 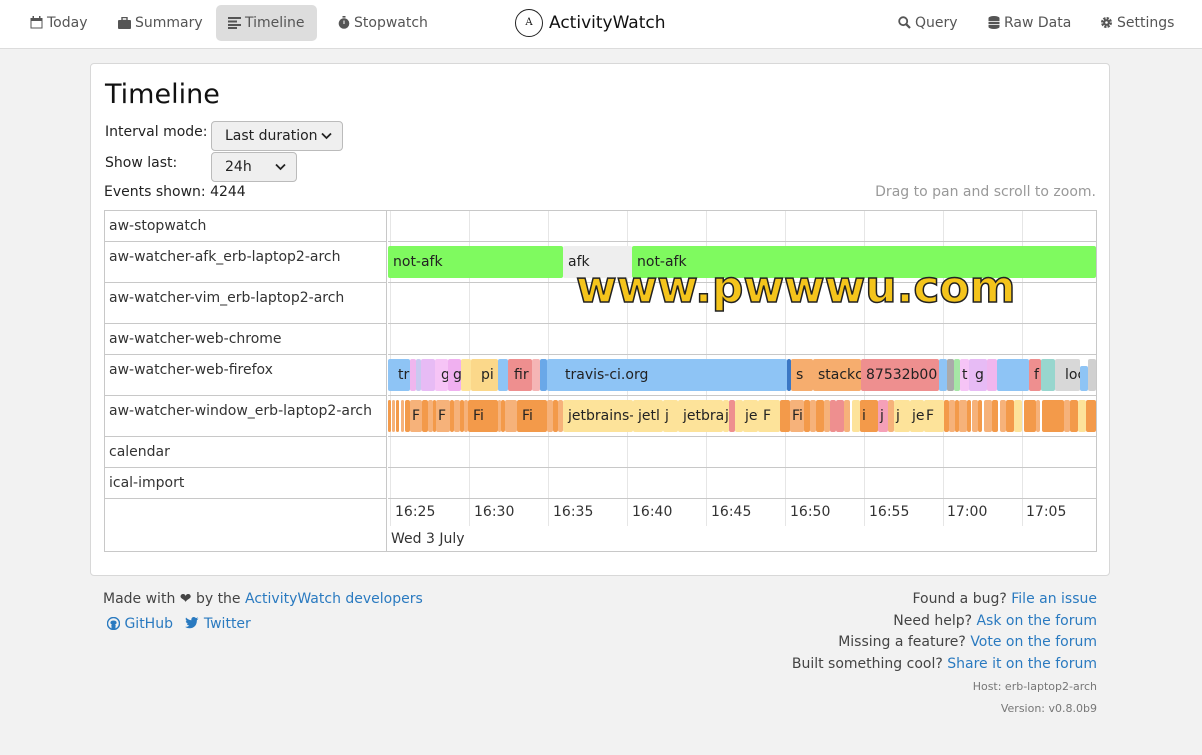 What do you see at coordinates (246, 339) in the screenshot?
I see `row-label-web-chrome: aw-watcher-web-chrome` at bounding box center [246, 339].